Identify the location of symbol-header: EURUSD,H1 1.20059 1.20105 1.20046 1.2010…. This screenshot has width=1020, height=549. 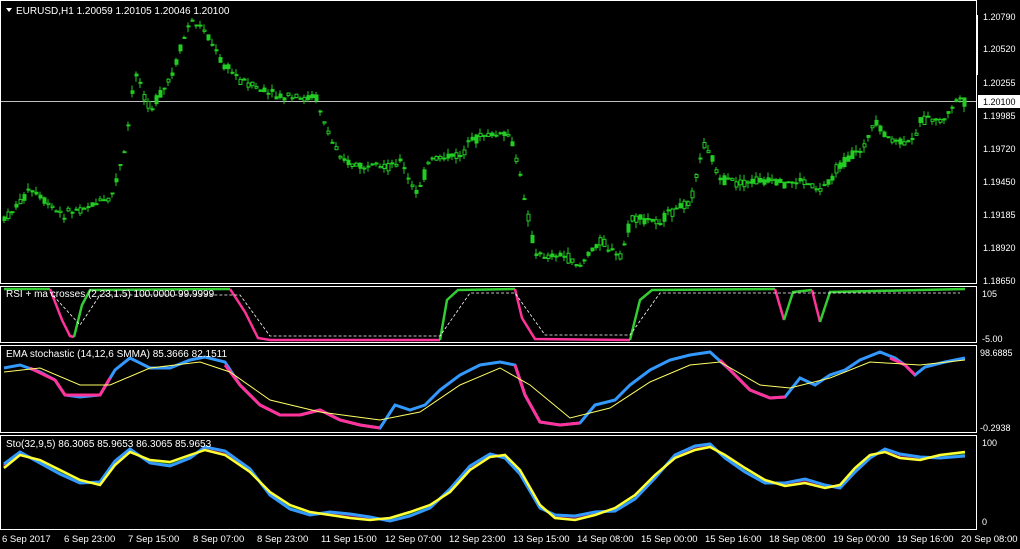
(123, 11).